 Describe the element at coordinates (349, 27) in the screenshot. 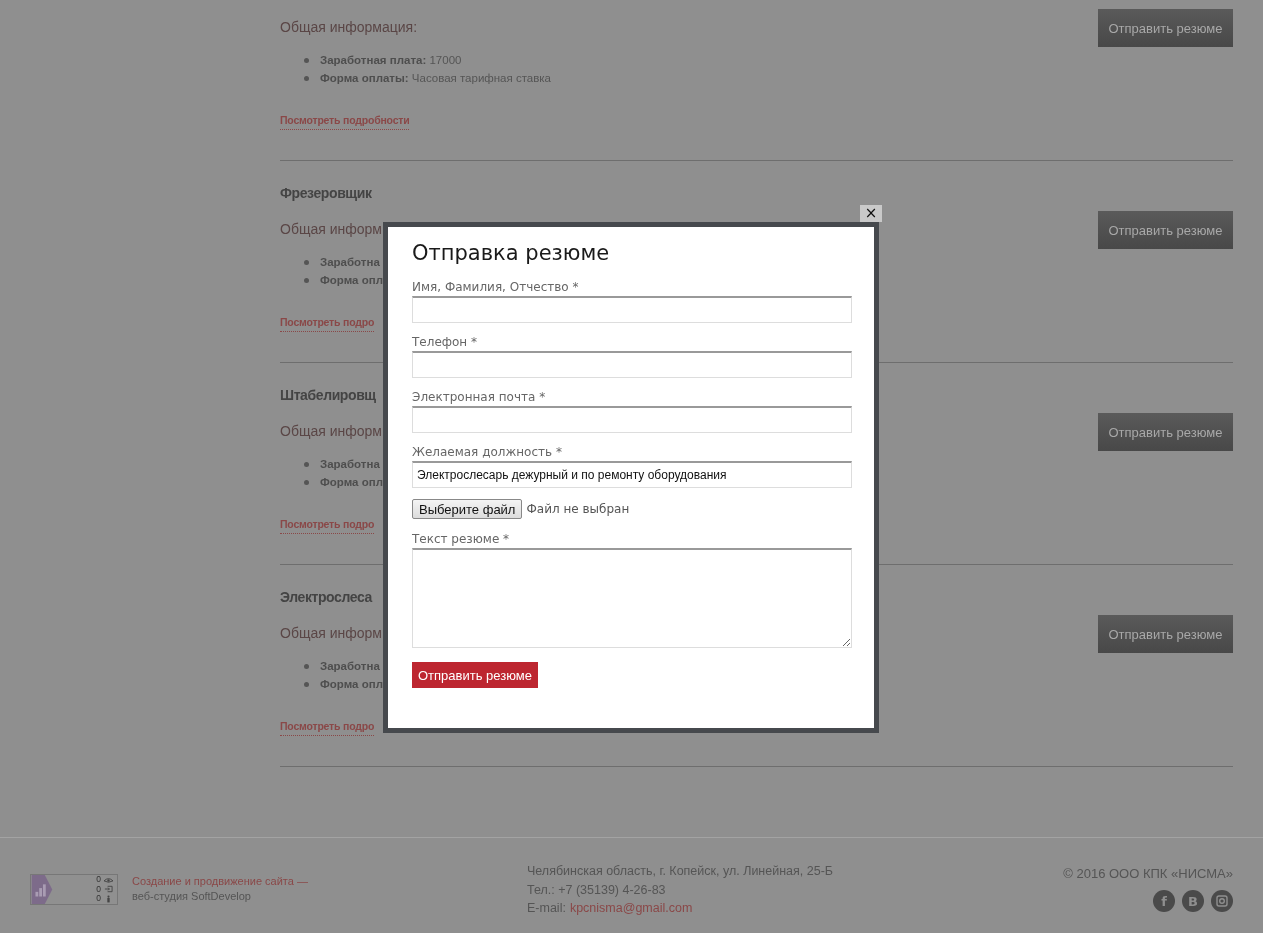

I see `info-heading: Общая информация:` at that location.